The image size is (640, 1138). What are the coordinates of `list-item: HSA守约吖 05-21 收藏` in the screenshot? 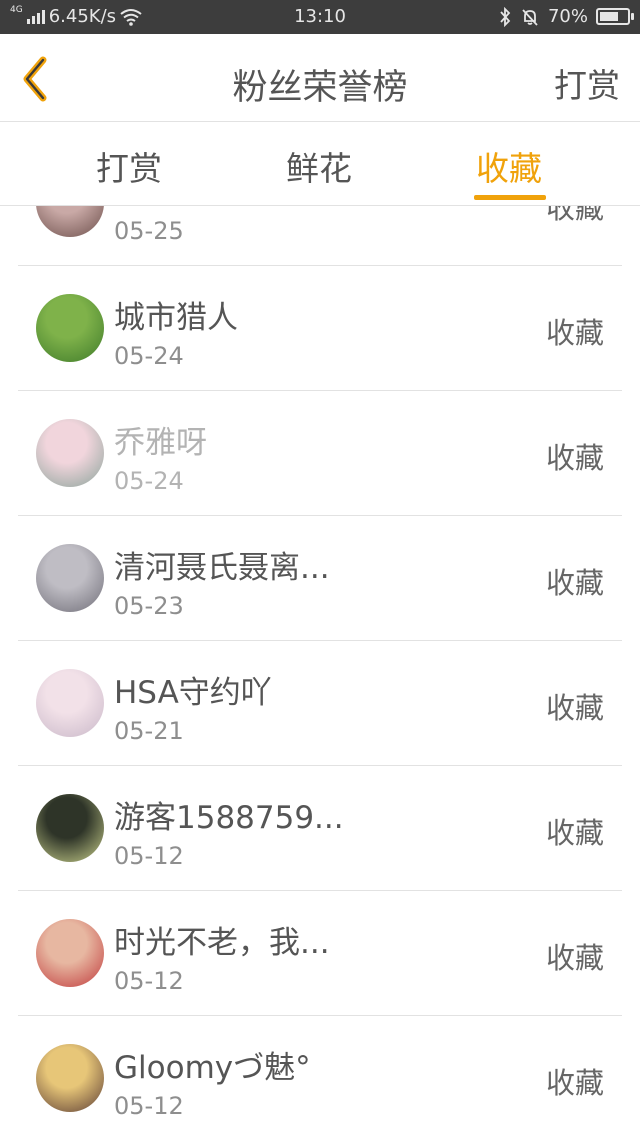 It's located at (320, 703).